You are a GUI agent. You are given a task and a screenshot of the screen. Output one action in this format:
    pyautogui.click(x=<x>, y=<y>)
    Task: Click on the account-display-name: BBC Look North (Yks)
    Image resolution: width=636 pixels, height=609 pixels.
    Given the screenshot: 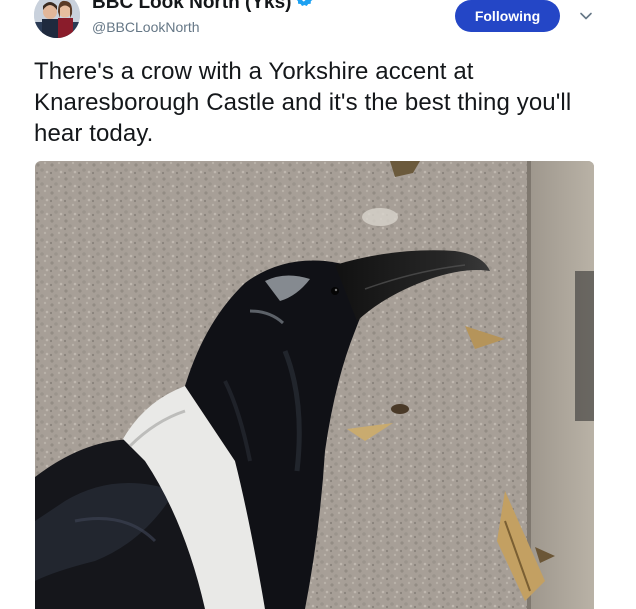 What is the action you would take?
    pyautogui.click(x=203, y=7)
    